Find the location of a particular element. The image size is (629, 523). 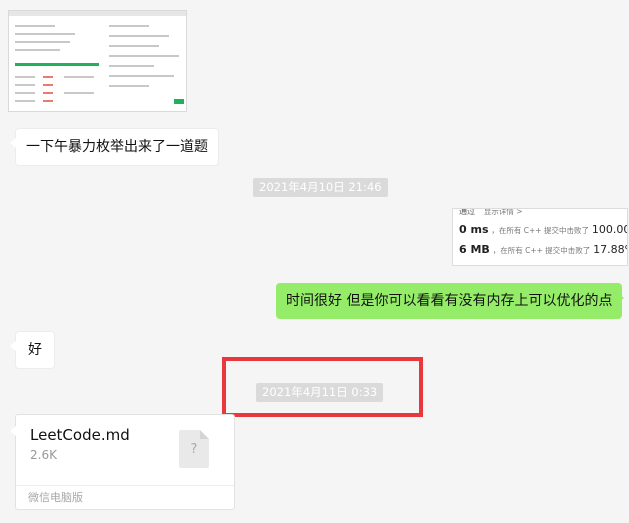

screenshot-thumbnail is located at coordinates (97, 61).